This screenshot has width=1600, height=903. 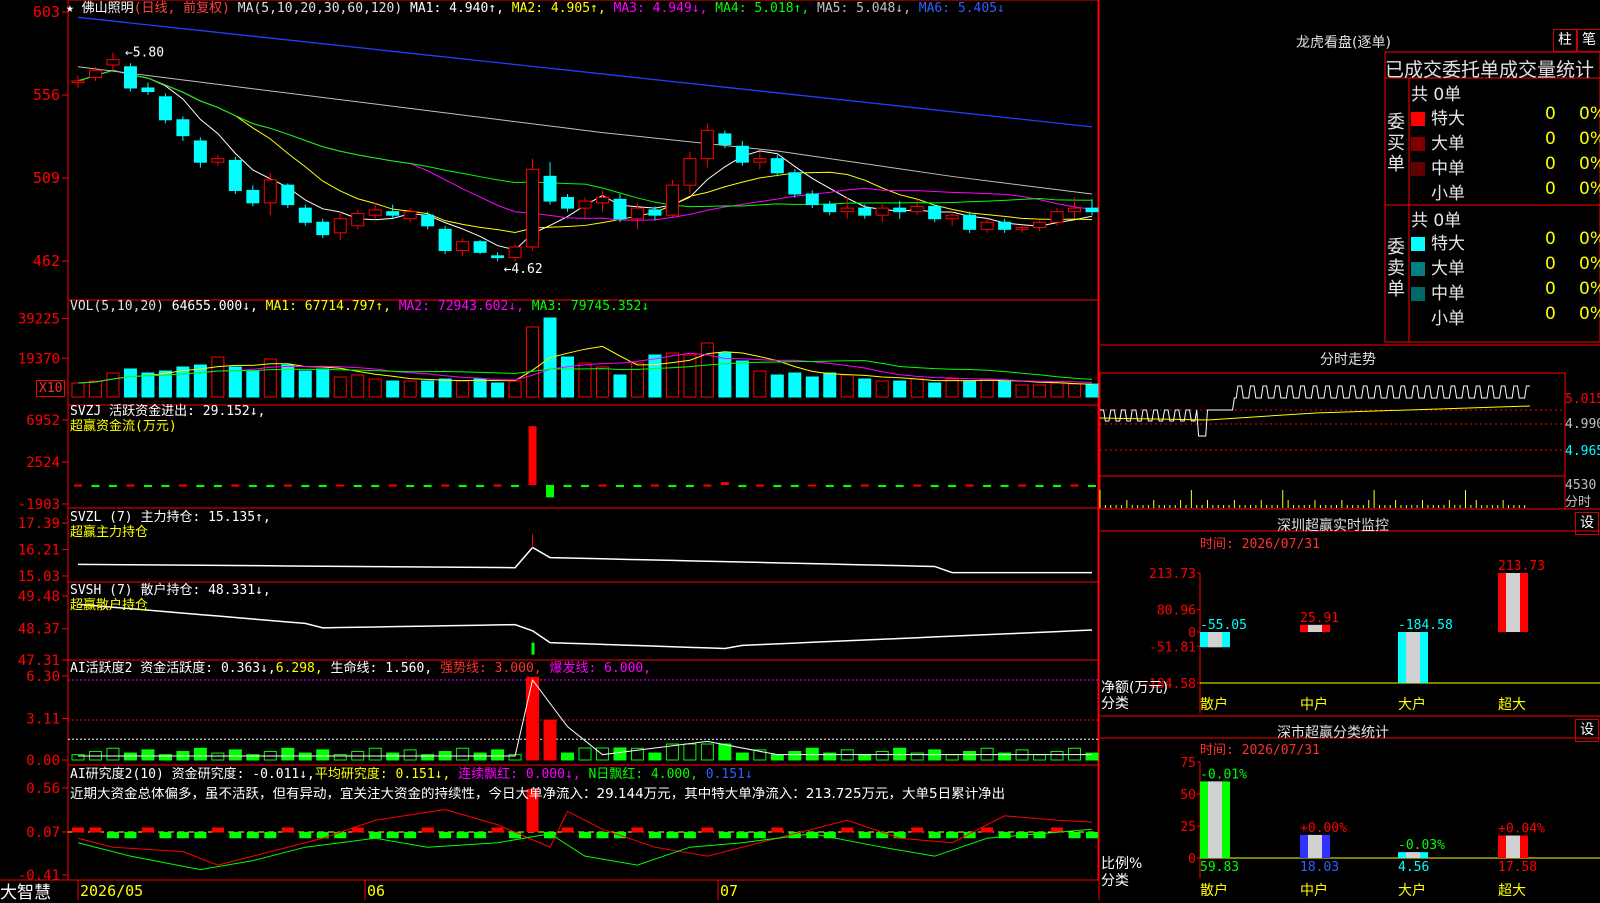 I want to click on buy-name: 大单, so click(x=1448, y=144).